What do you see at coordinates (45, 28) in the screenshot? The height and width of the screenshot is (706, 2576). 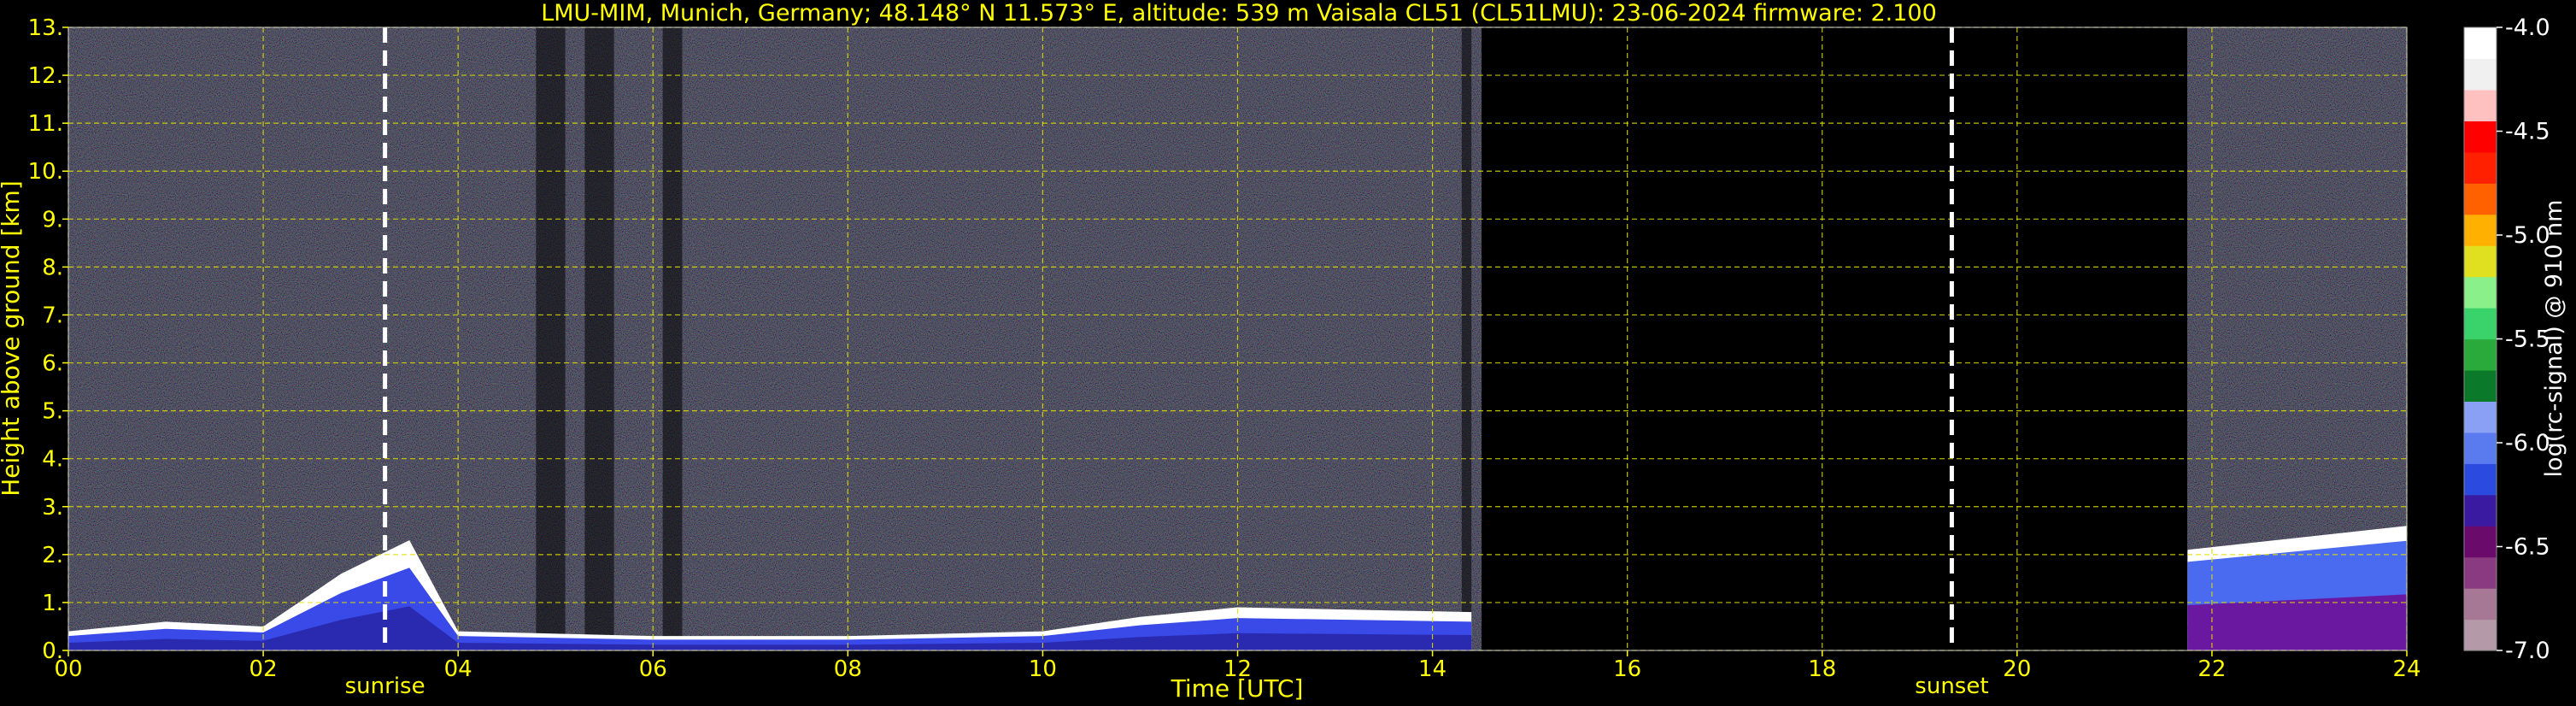 I see `y-tick-label: 13.` at bounding box center [45, 28].